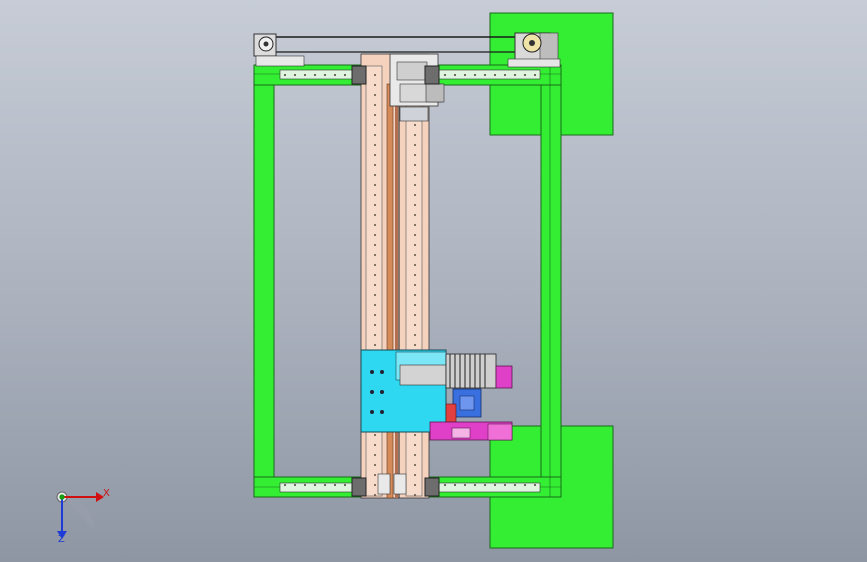 The height and width of the screenshot is (562, 867). What do you see at coordinates (479, 371) in the screenshot?
I see `gear-motor` at bounding box center [479, 371].